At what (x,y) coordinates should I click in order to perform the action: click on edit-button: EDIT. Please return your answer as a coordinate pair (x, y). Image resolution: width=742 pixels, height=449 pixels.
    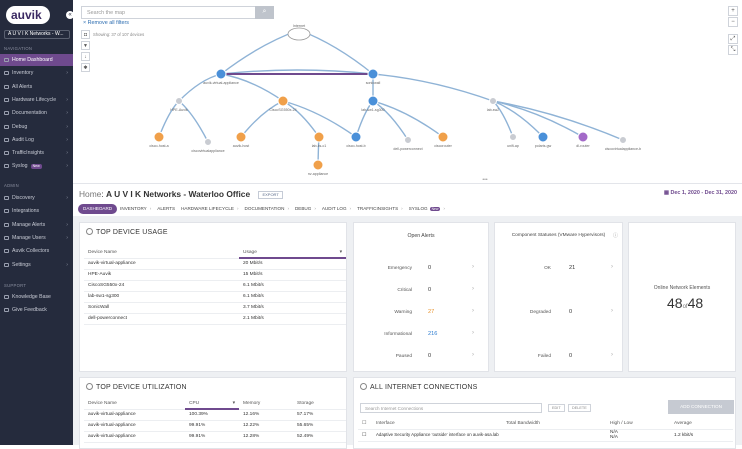
    Looking at the image, I should click on (556, 408).